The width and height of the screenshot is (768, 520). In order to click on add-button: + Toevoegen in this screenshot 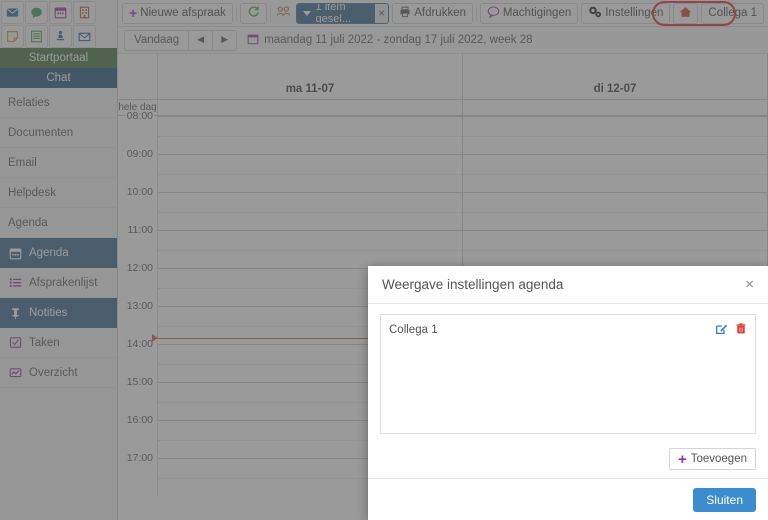, I will do `click(712, 459)`.